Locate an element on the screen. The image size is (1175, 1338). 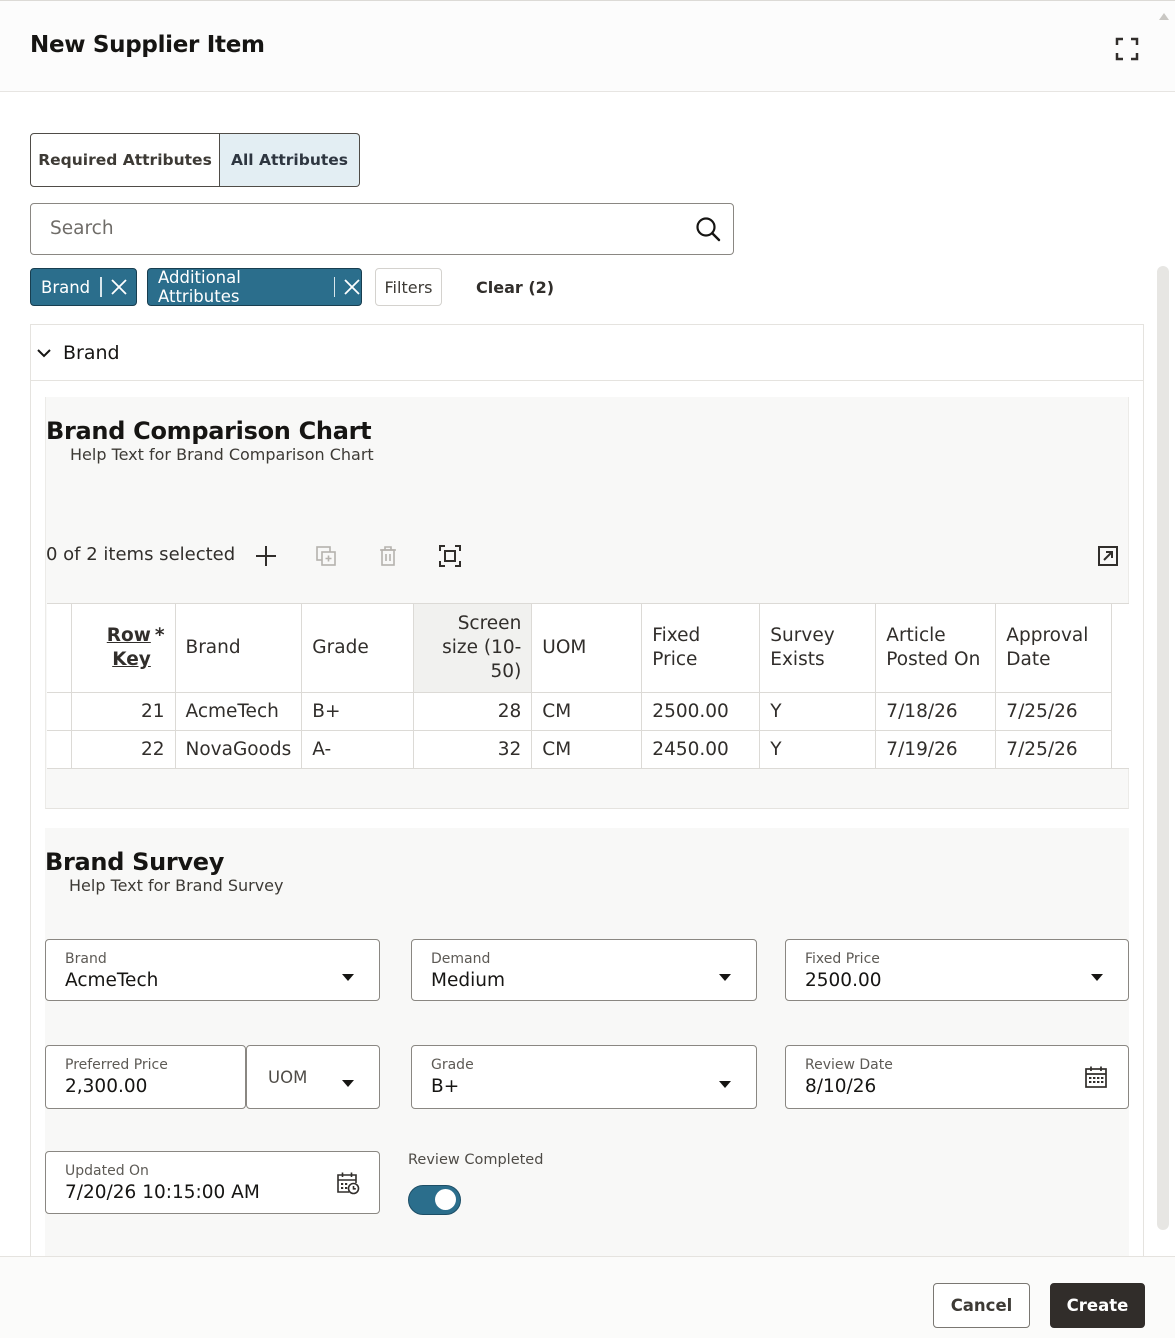
select-mode-icon is located at coordinates (450, 556).